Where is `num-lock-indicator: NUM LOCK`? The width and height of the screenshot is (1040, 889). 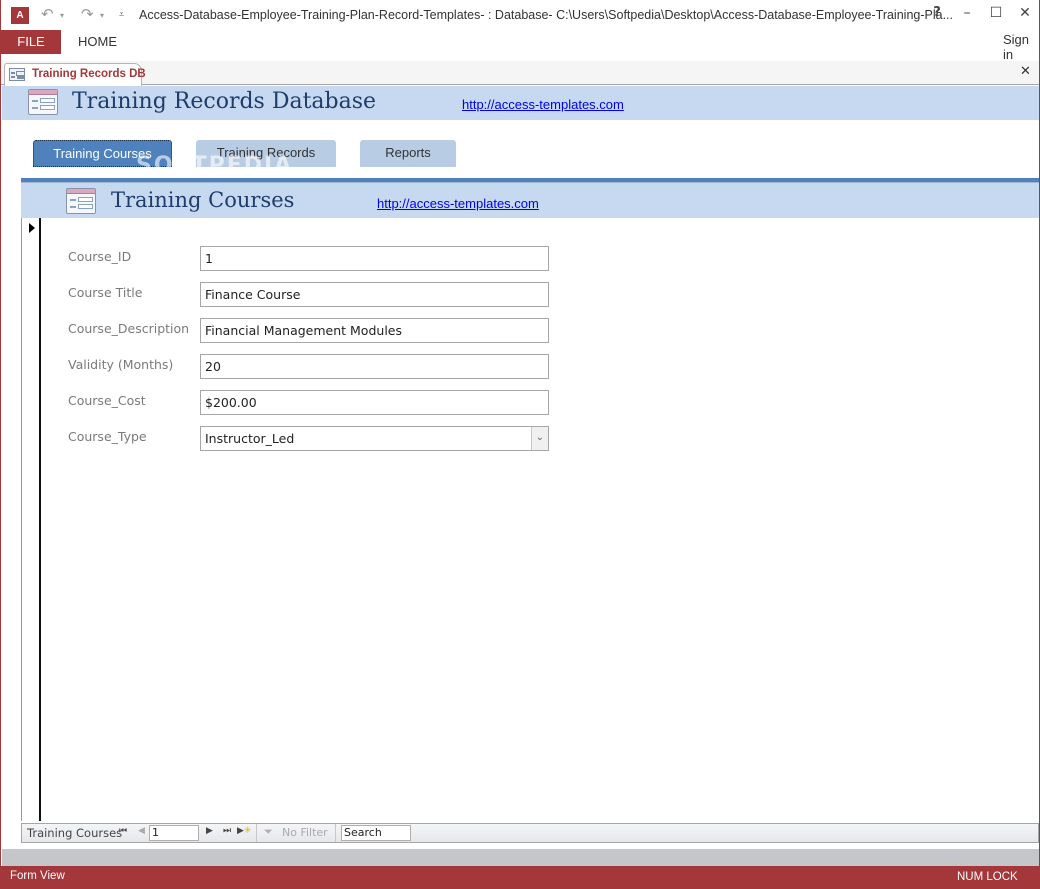 num-lock-indicator: NUM LOCK is located at coordinates (987, 877).